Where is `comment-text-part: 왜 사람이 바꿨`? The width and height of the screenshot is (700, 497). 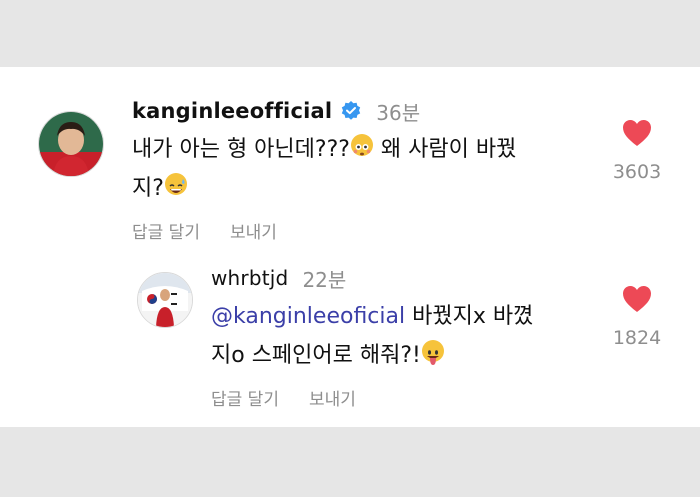
comment-text-part: 왜 사람이 바꿨 is located at coordinates (445, 149).